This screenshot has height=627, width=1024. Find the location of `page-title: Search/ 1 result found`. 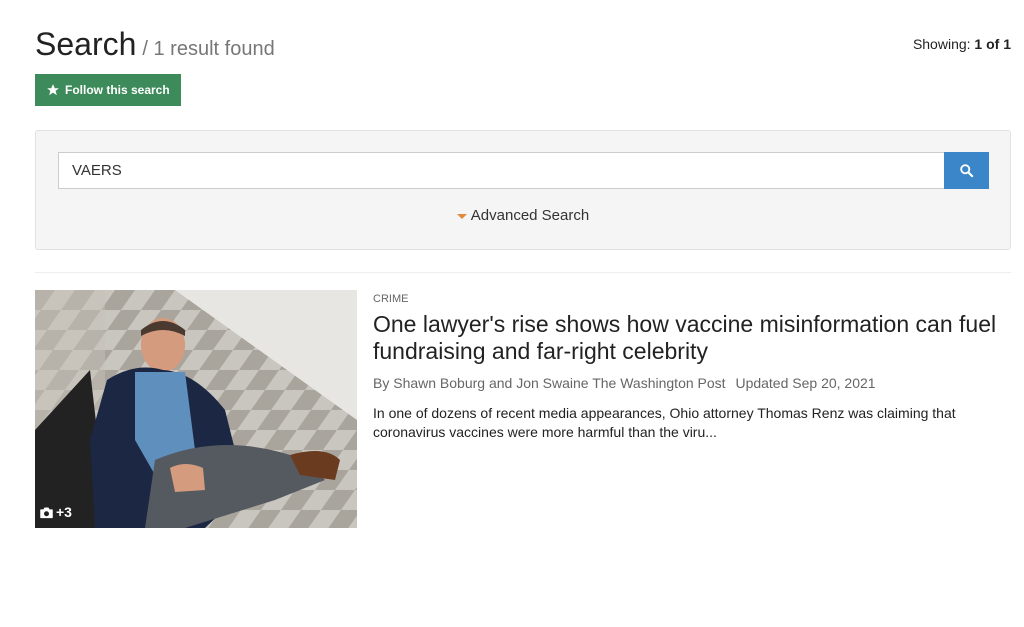

page-title: Search/ 1 result found is located at coordinates (155, 46).